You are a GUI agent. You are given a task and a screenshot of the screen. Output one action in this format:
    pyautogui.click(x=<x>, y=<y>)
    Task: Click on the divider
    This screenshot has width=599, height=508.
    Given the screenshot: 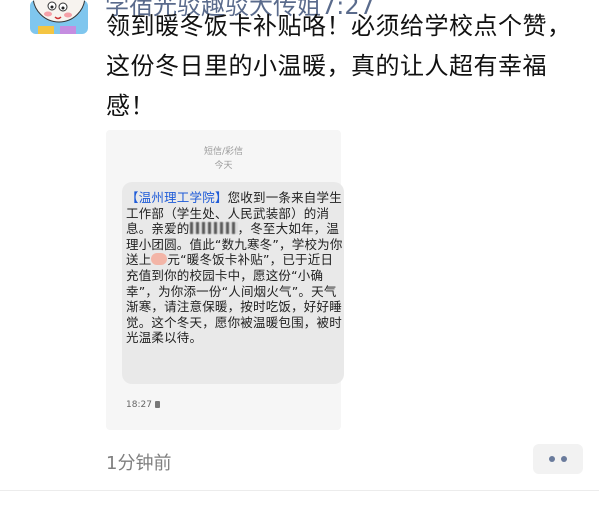 What is the action you would take?
    pyautogui.click(x=299, y=490)
    